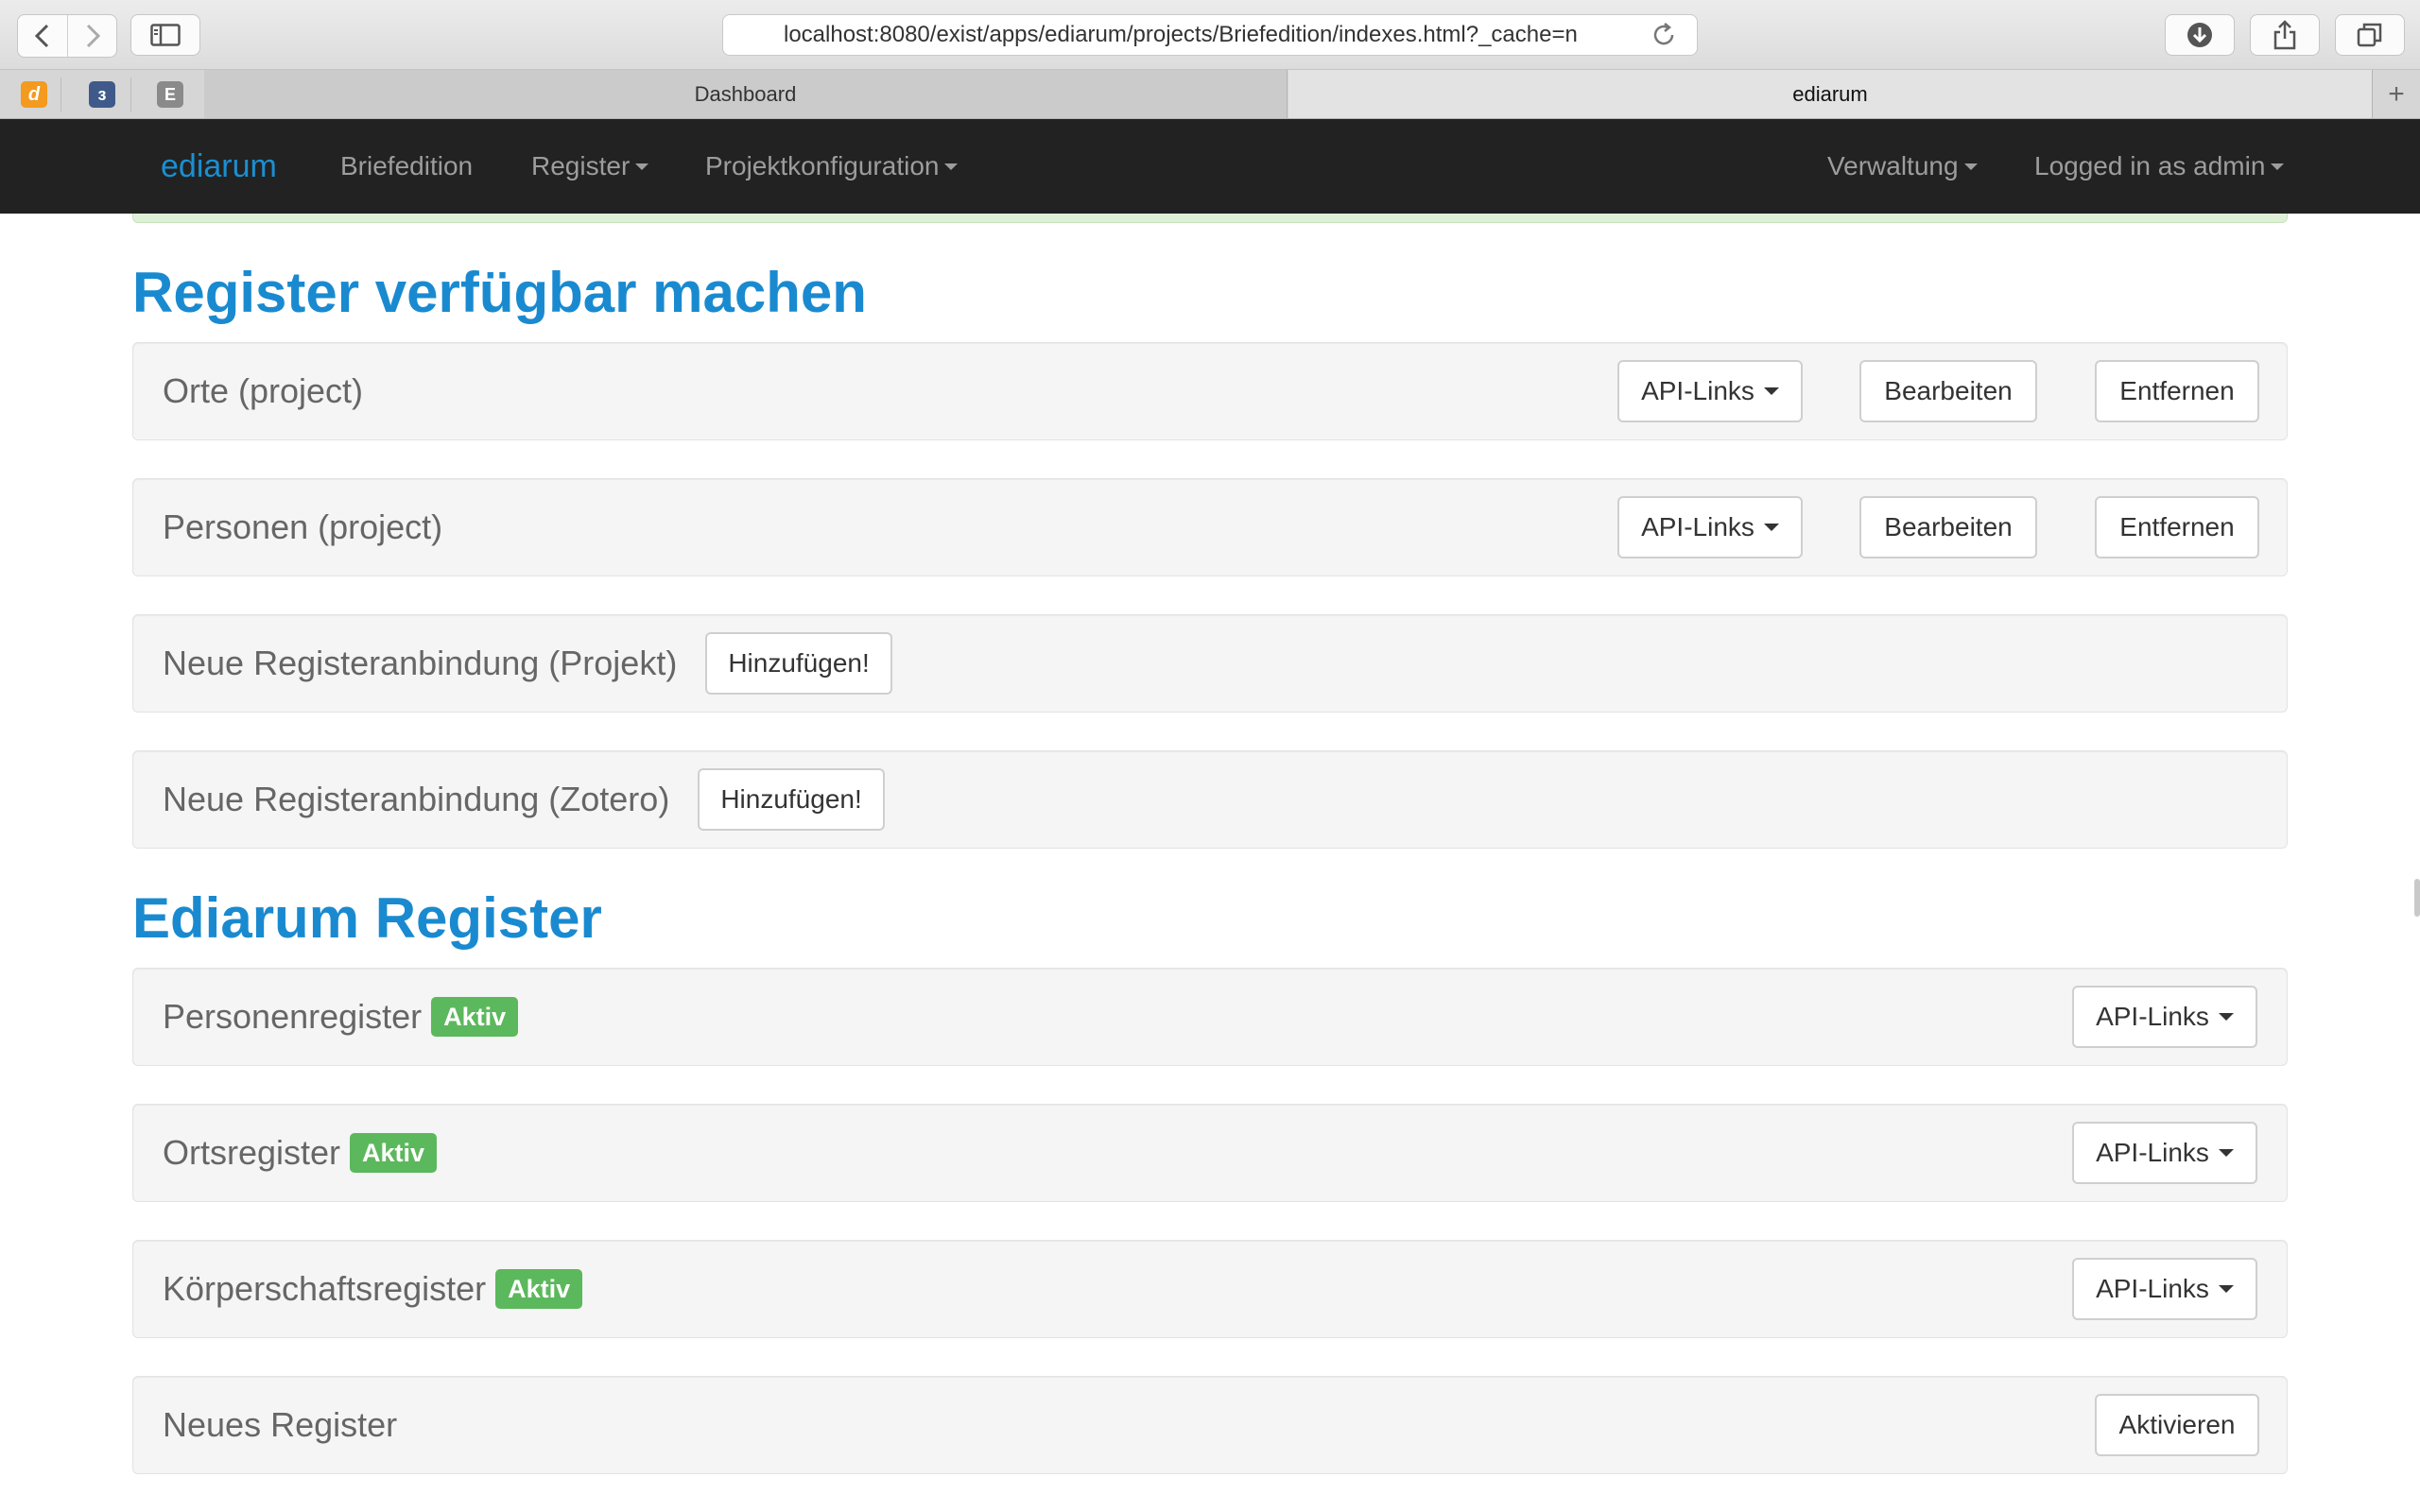 The height and width of the screenshot is (1512, 2420). I want to click on chevron-left-icon, so click(41, 36).